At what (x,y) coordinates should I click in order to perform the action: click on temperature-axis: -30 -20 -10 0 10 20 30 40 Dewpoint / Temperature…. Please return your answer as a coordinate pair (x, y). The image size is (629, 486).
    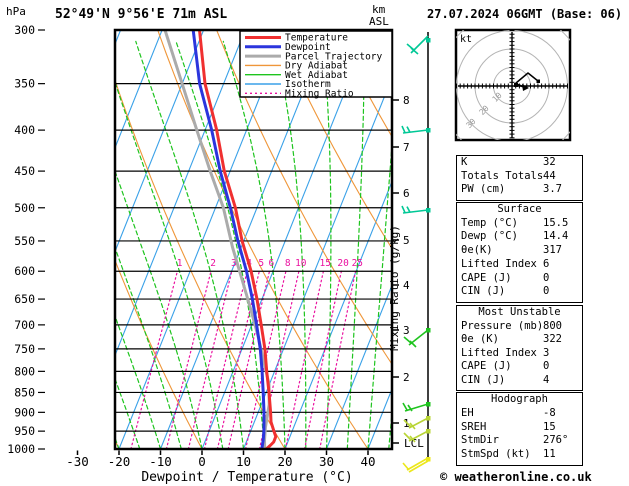
    Looking at the image, I should click on (221, 467).